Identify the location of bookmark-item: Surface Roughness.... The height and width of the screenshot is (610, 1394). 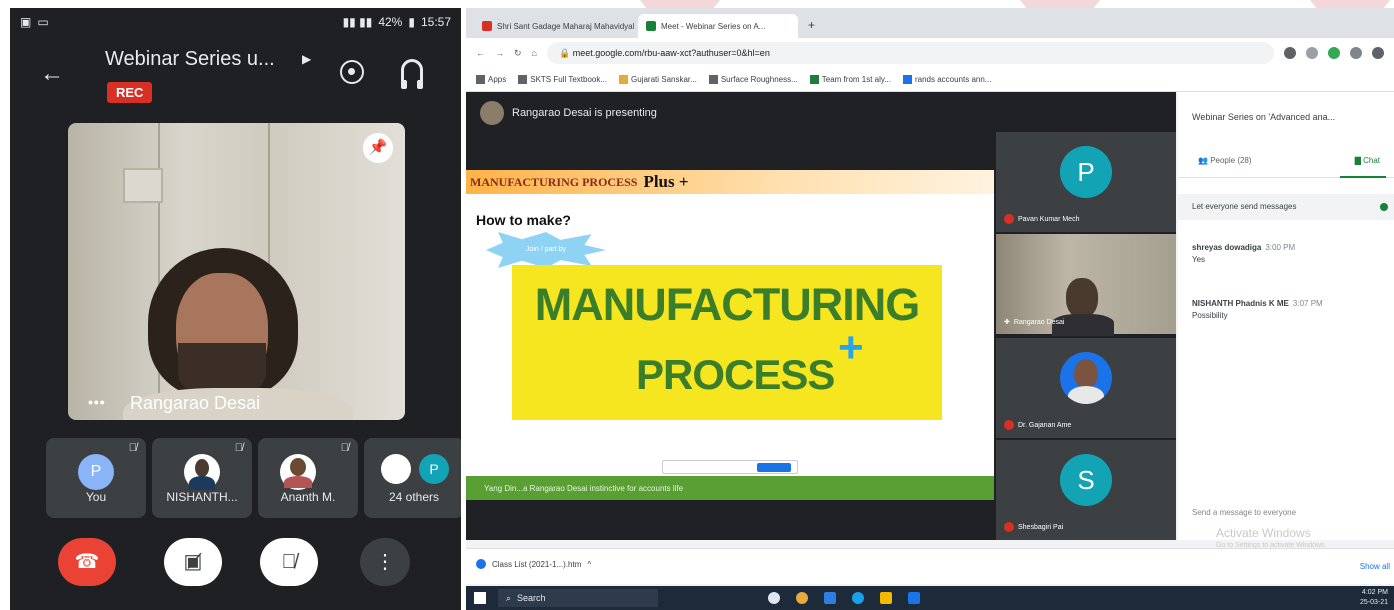
(753, 79).